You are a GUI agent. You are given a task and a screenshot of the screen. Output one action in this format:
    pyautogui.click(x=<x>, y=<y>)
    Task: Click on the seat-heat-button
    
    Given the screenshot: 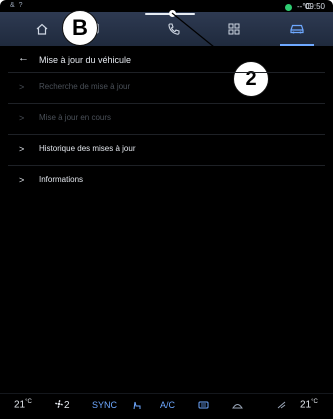 What is the action you would take?
    pyautogui.click(x=137, y=406)
    